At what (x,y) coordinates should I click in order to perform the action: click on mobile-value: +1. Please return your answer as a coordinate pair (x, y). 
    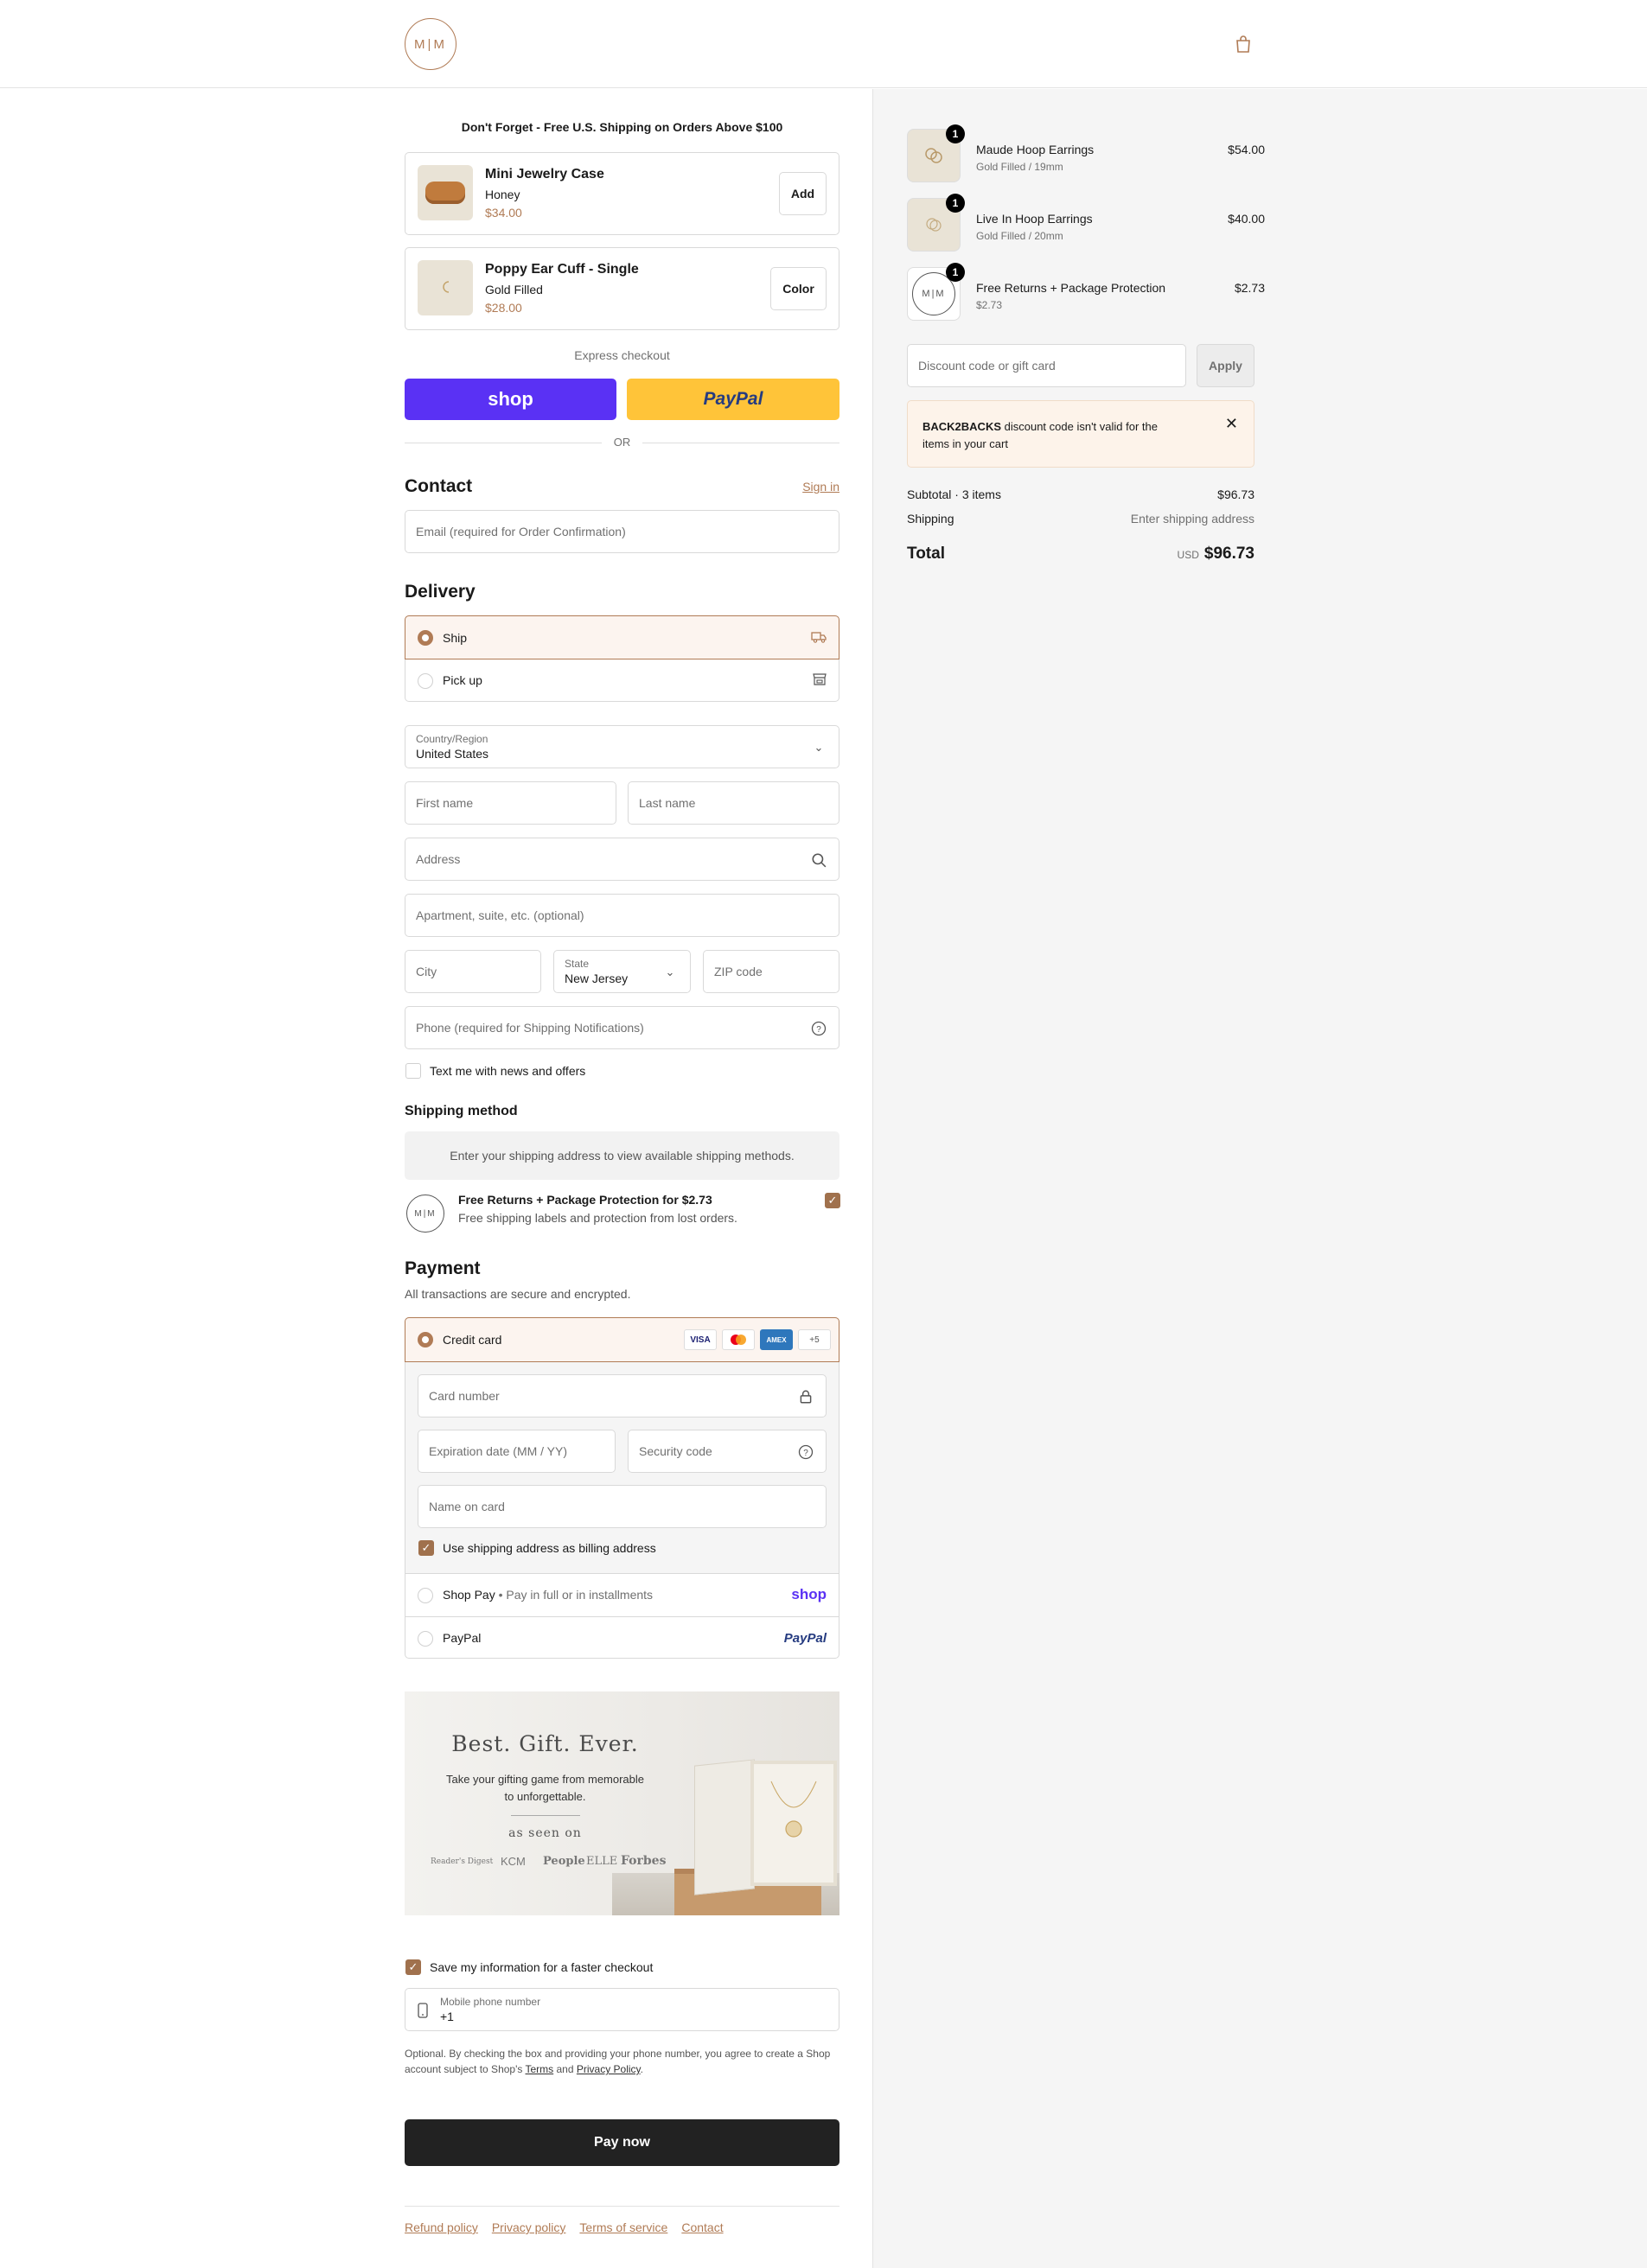
    Looking at the image, I should click on (447, 2016).